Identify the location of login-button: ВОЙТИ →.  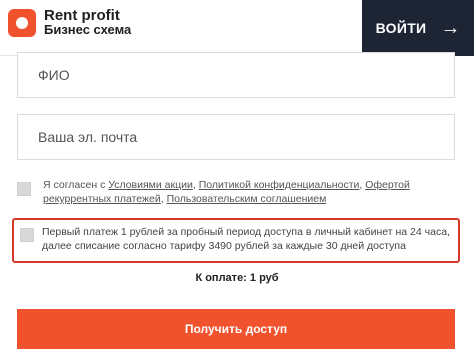
(418, 28).